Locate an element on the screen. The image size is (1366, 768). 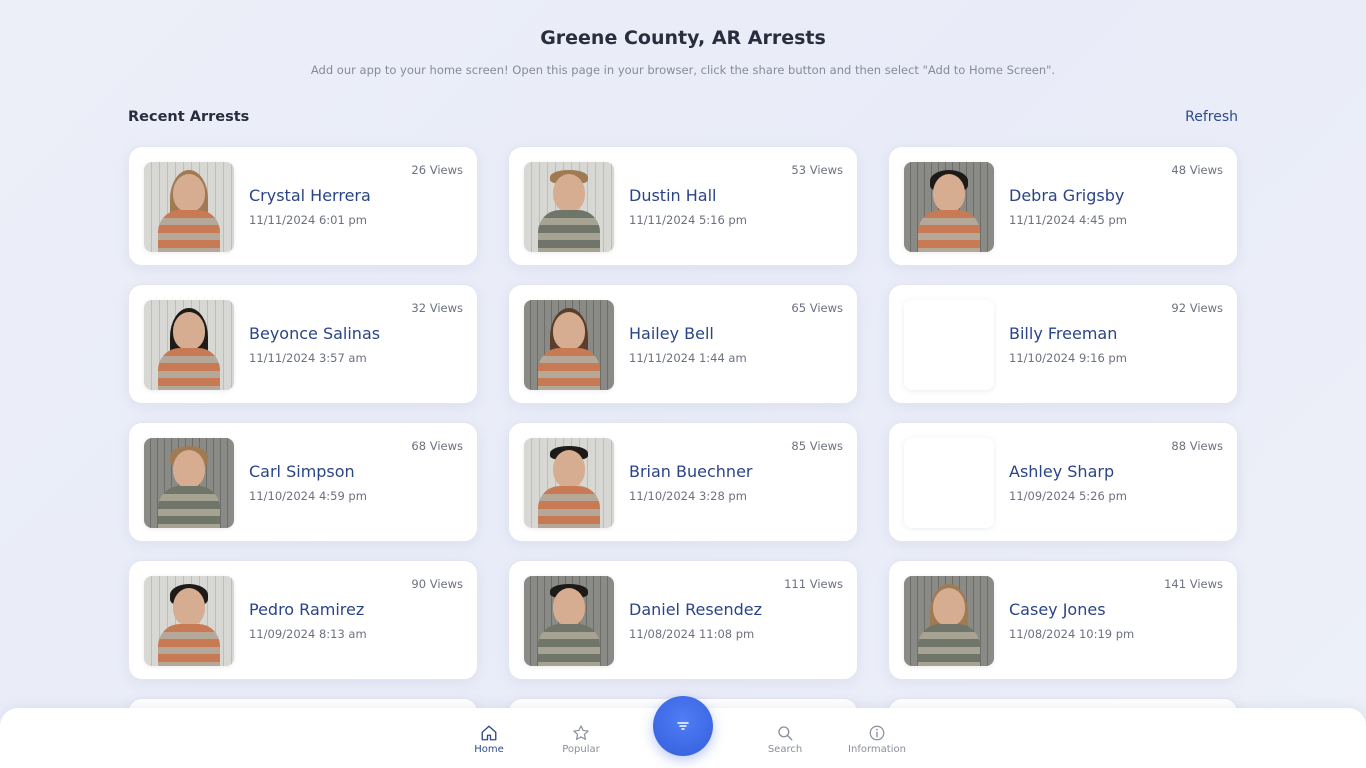
arrestee-name: Crystal Herrera is located at coordinates (310, 195).